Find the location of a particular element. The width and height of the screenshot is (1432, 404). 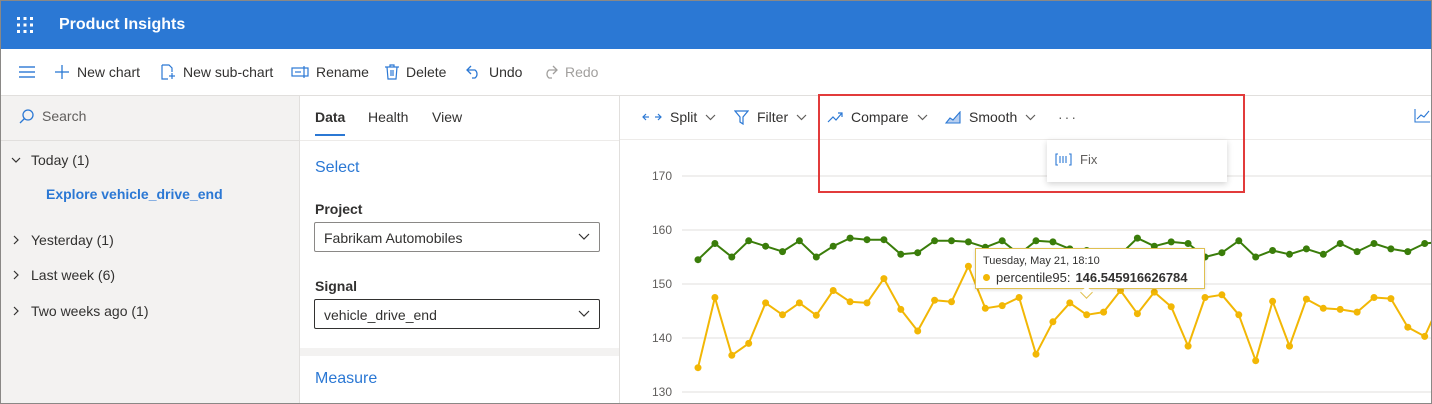

search-box: Search is located at coordinates (52, 116).